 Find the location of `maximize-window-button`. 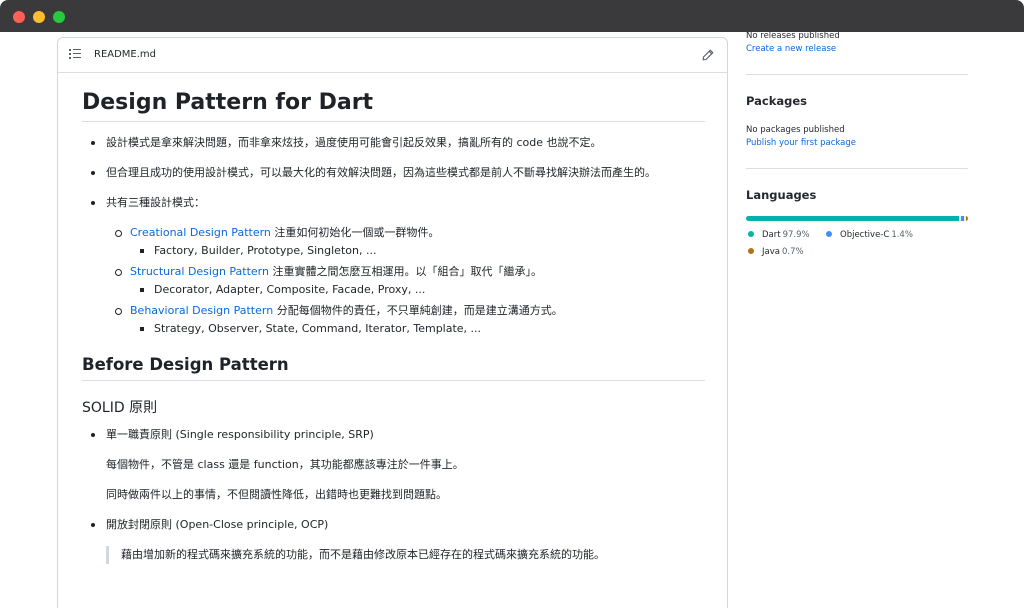

maximize-window-button is located at coordinates (59, 17).